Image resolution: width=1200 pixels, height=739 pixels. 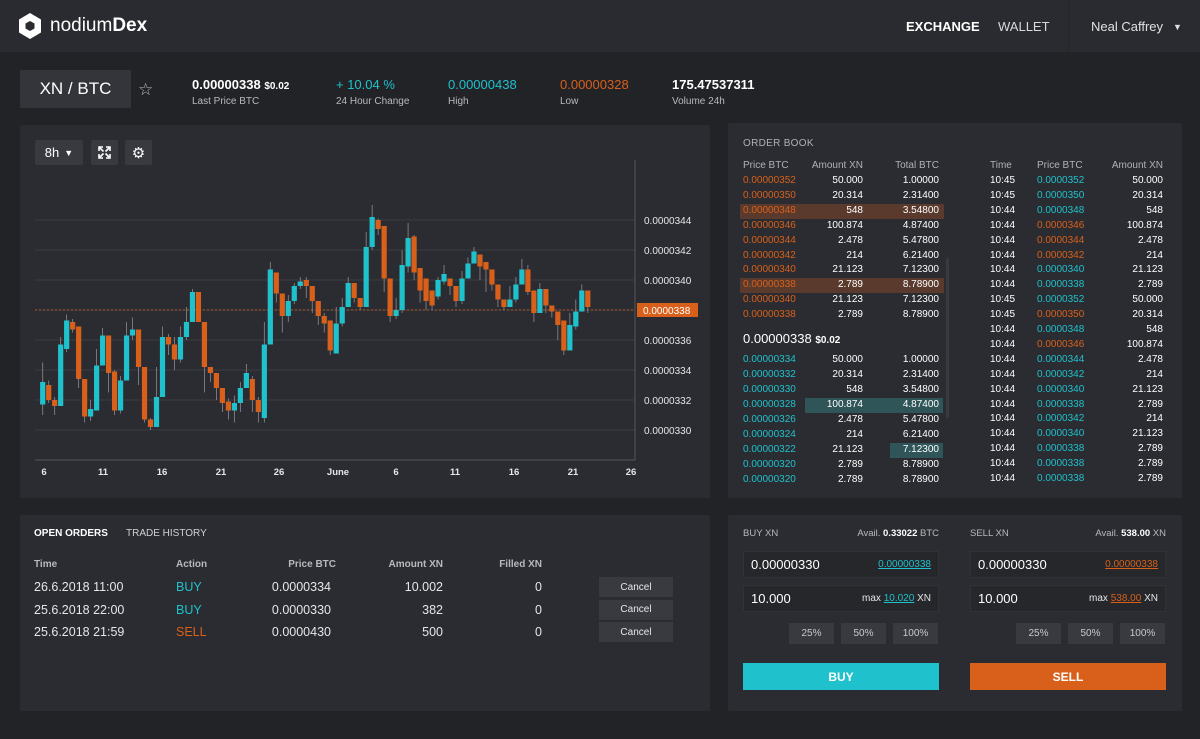 What do you see at coordinates (71, 533) in the screenshot?
I see `tab-open-orders: OPEN ORDERS` at bounding box center [71, 533].